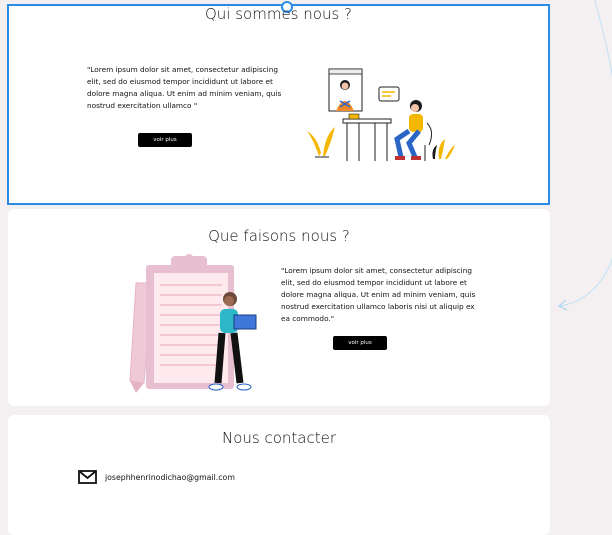 This screenshot has width=612, height=535. Describe the element at coordinates (87, 477) in the screenshot. I see `mail-icon` at that location.